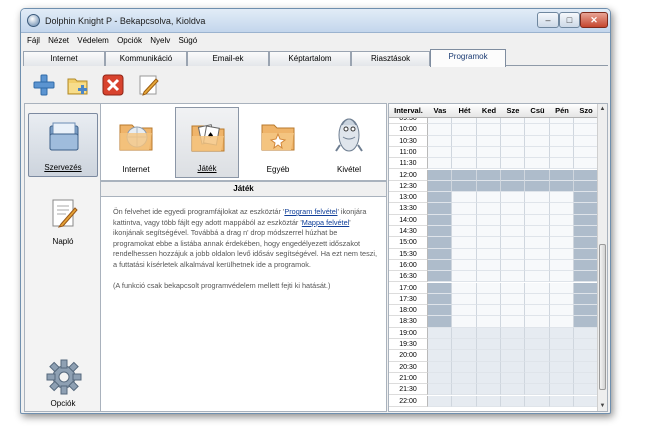 This screenshot has width=645, height=430. What do you see at coordinates (586, 110) in the screenshot?
I see `day-header: Szo` at bounding box center [586, 110].